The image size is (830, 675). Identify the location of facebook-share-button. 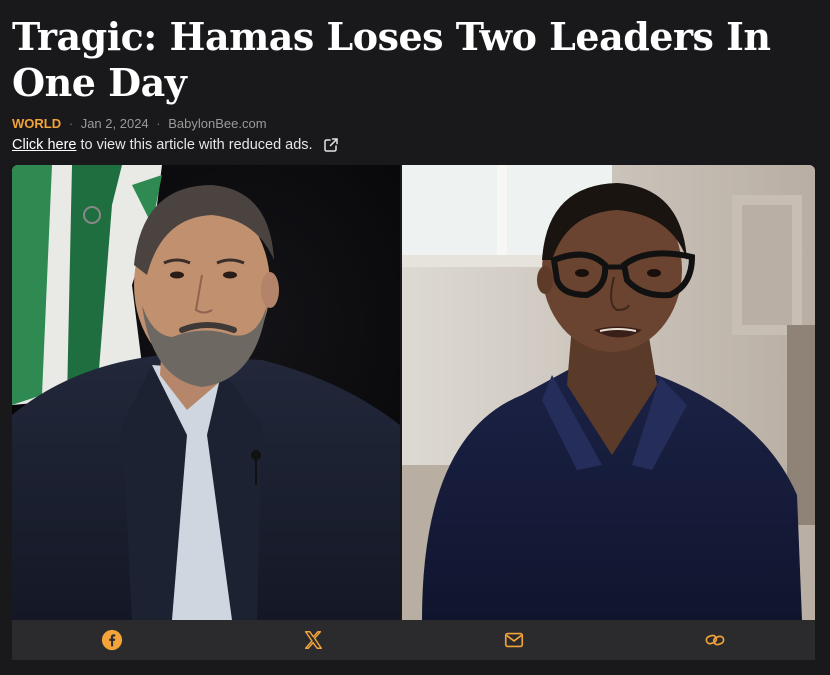
(112, 640).